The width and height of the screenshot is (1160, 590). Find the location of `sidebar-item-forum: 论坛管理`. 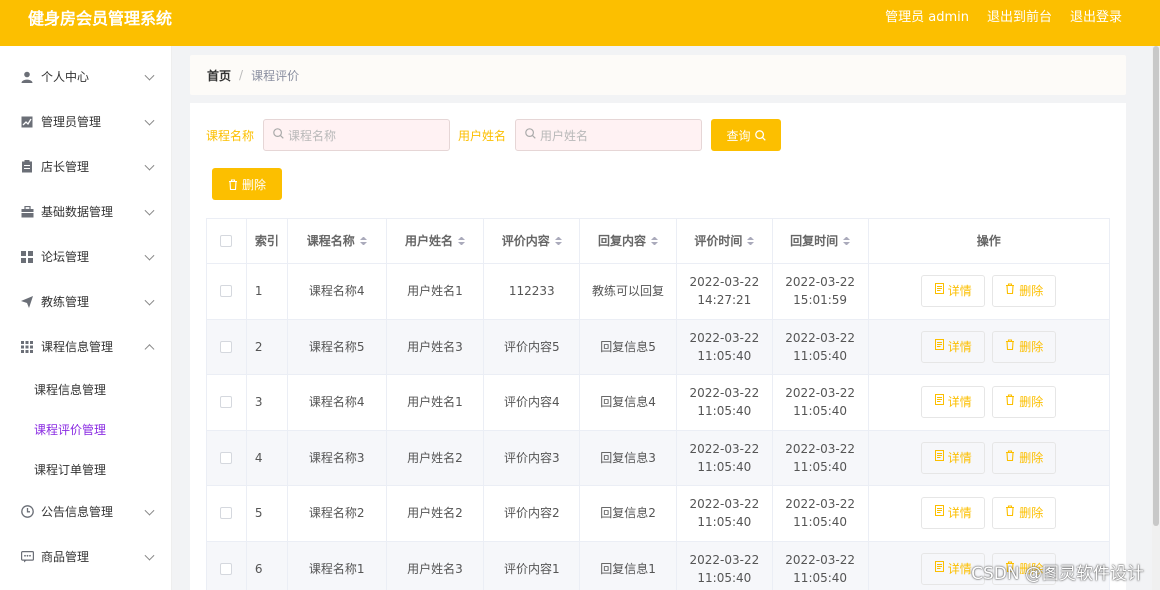

sidebar-item-forum: 论坛管理 is located at coordinates (85, 256).